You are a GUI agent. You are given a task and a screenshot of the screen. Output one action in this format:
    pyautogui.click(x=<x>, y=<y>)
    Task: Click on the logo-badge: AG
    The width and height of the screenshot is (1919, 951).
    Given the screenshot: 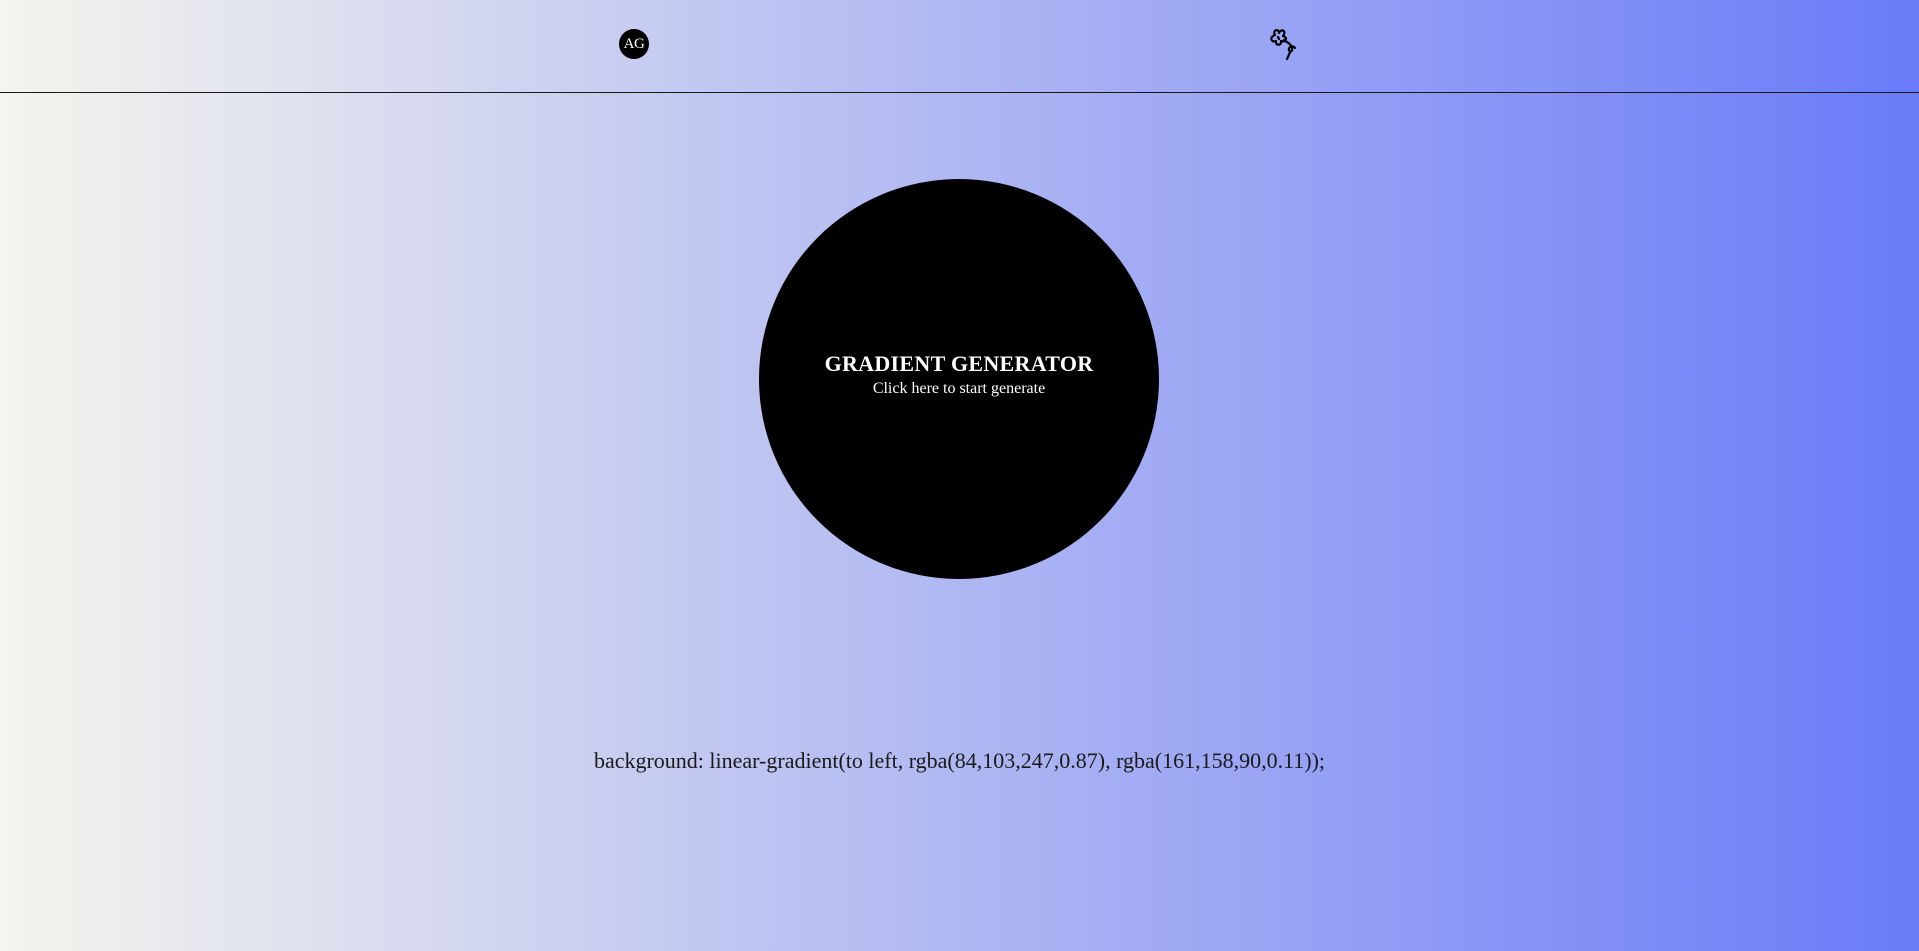 What is the action you would take?
    pyautogui.click(x=634, y=44)
    